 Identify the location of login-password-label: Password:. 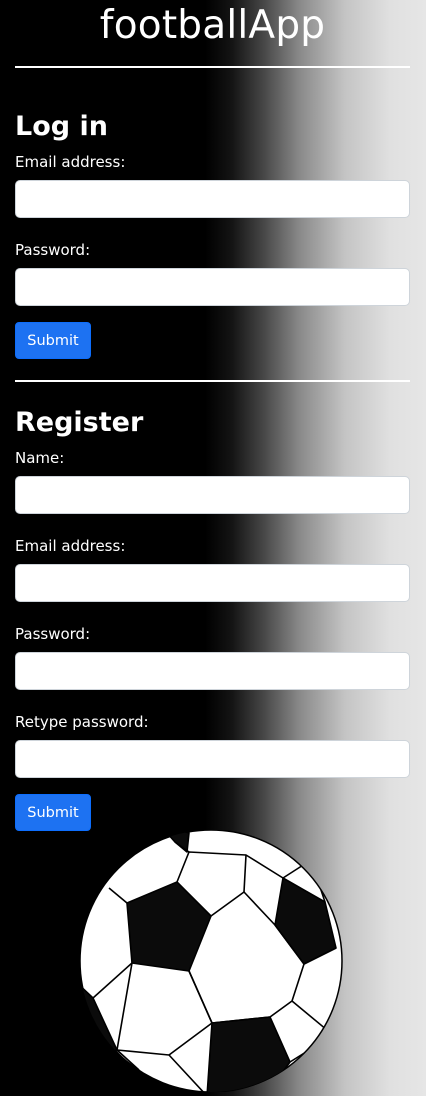
(53, 250).